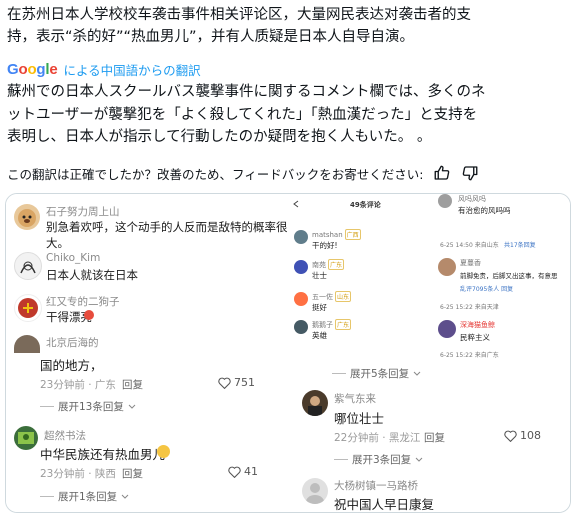 The image size is (573, 514). I want to click on thumbs-up-icon, so click(442, 173).